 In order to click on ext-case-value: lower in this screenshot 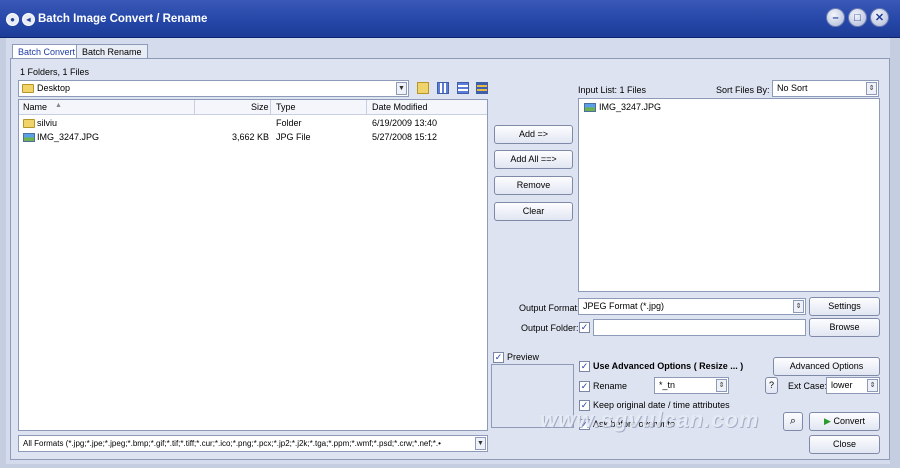, I will do `click(842, 385)`.